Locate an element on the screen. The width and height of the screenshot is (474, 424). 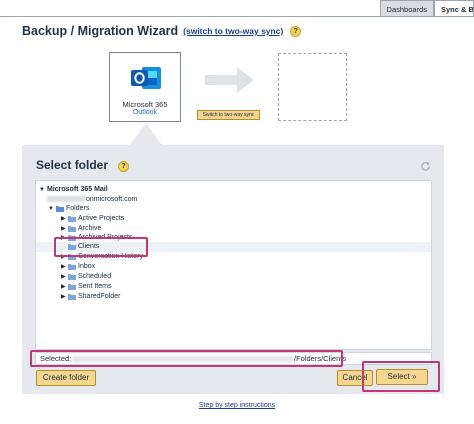
panel-help-icon: ? is located at coordinates (123, 166).